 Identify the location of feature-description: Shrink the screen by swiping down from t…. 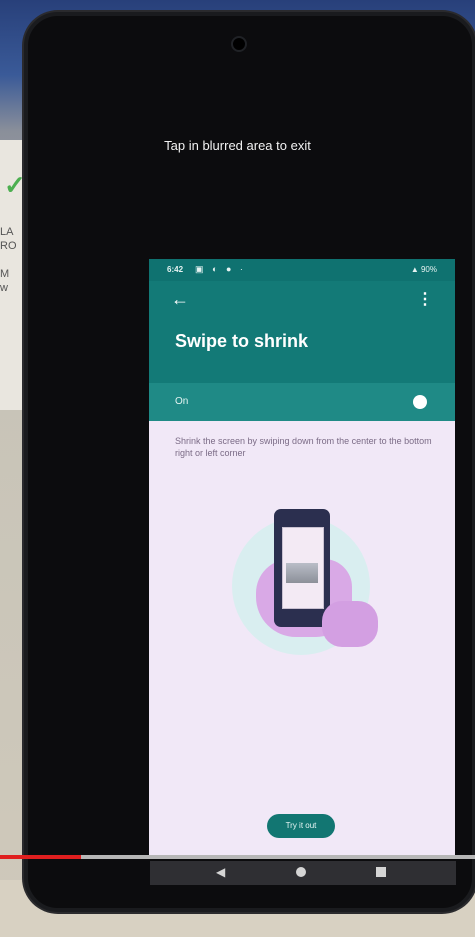
(303, 447).